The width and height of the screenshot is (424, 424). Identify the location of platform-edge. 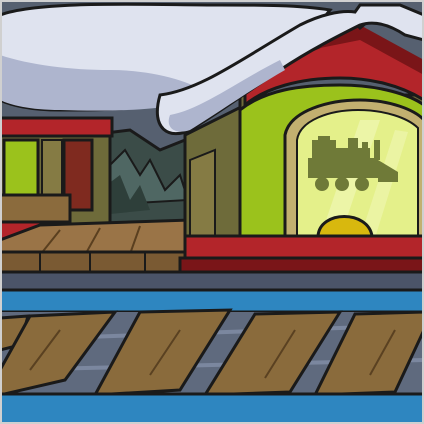
(212, 281).